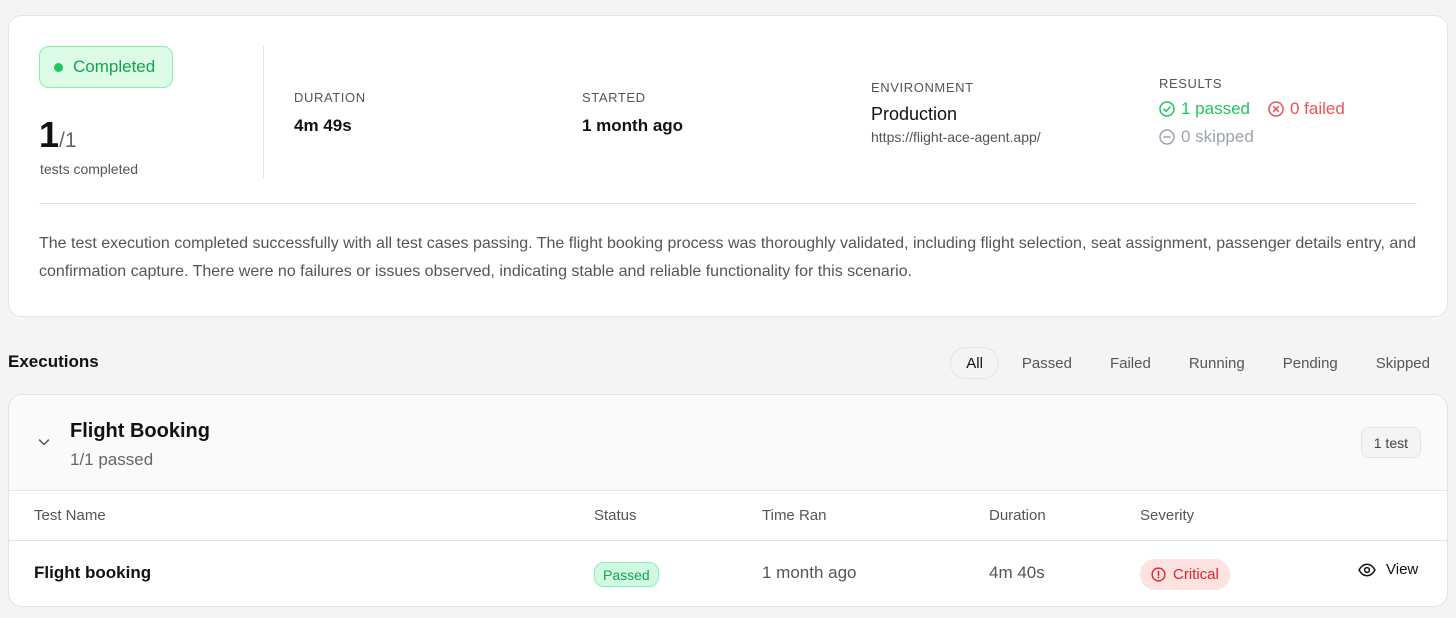  What do you see at coordinates (1191, 83) in the screenshot?
I see `results-label: RESULTS` at bounding box center [1191, 83].